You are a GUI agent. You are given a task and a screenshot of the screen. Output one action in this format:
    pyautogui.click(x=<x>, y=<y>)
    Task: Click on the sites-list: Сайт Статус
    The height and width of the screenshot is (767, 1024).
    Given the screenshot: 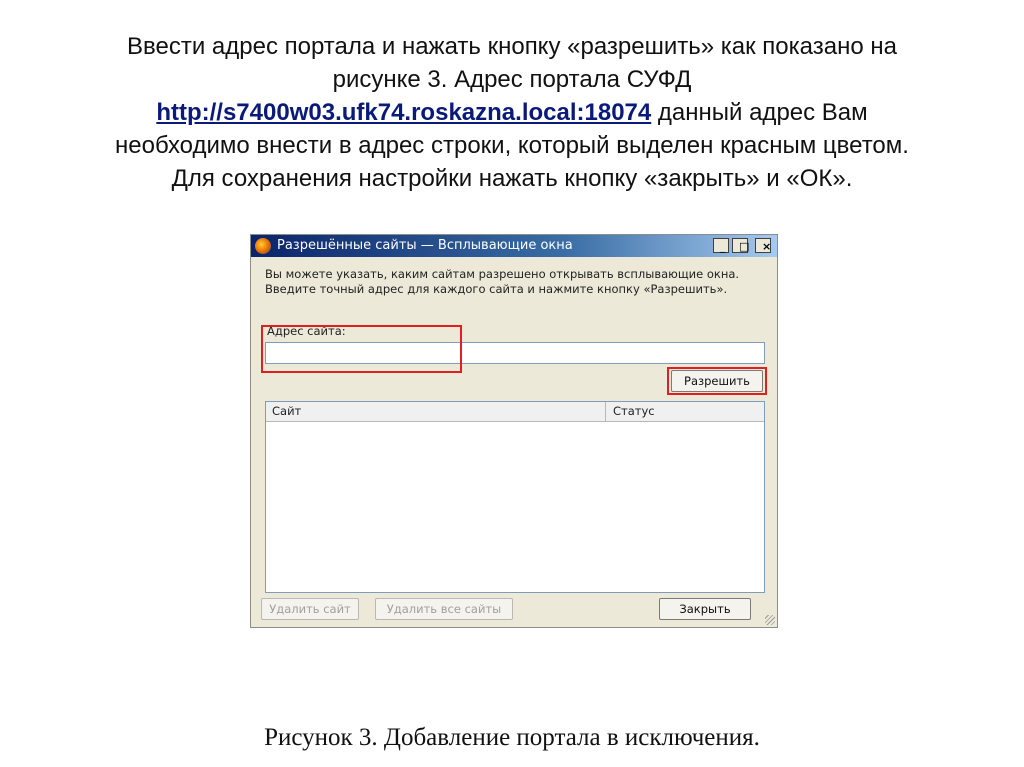 What is the action you would take?
    pyautogui.click(x=515, y=497)
    